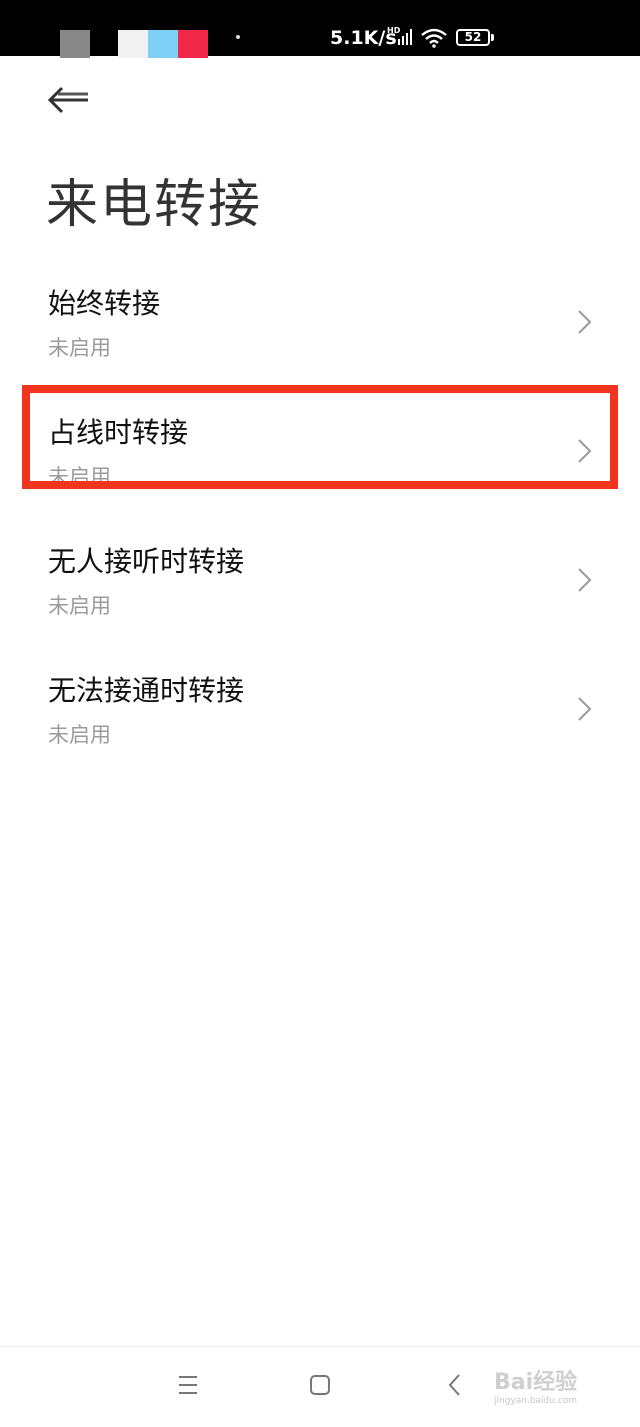 The image size is (640, 1427). What do you see at coordinates (405, 37) in the screenshot?
I see `signal-icon` at bounding box center [405, 37].